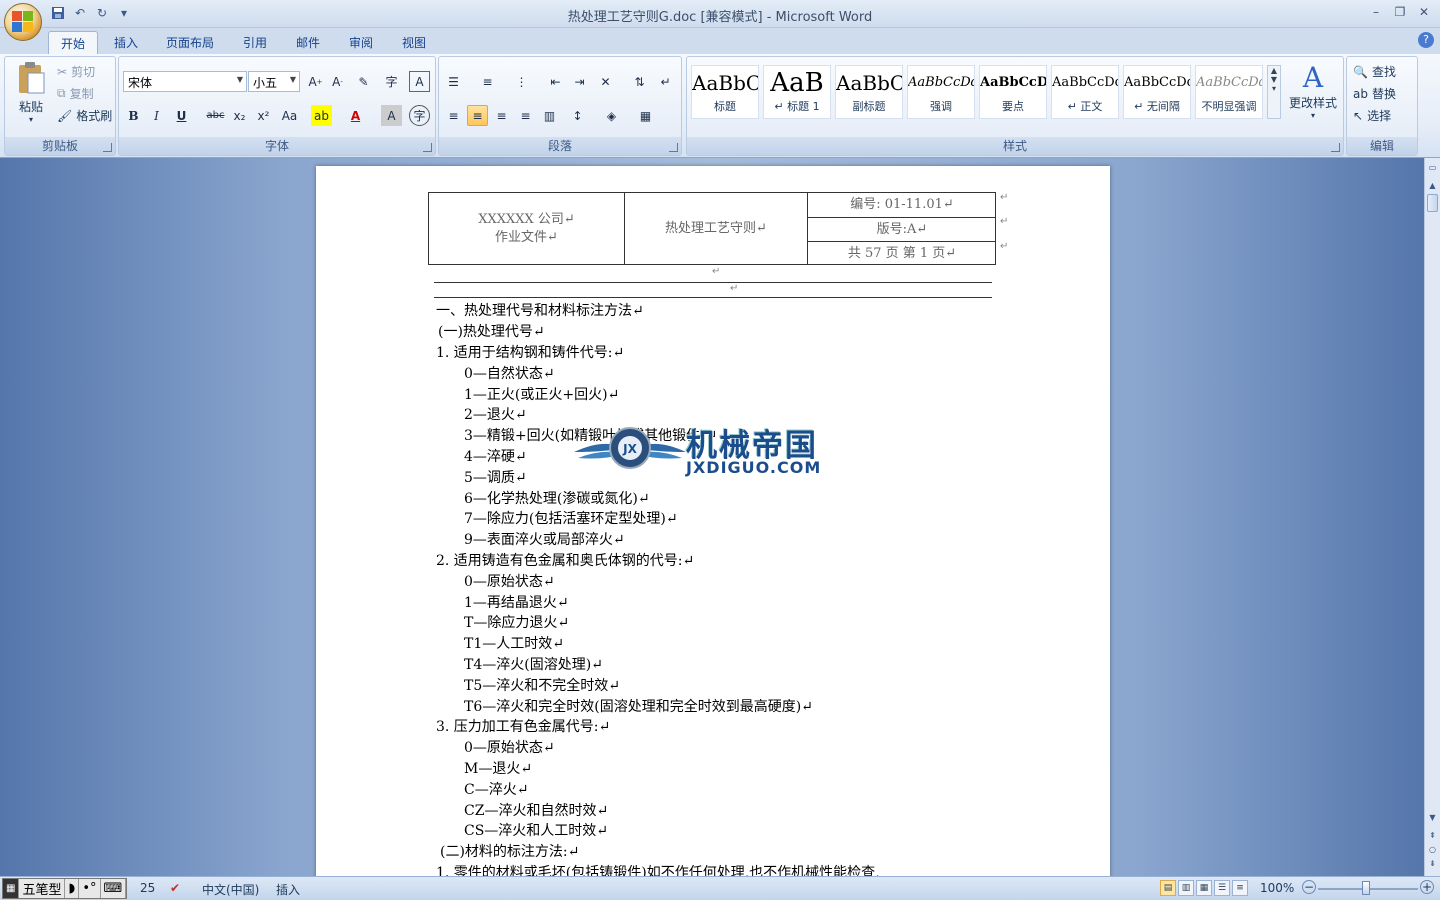 The width and height of the screenshot is (1440, 900). What do you see at coordinates (1013, 92) in the screenshot?
I see `style-strong: AaBbCcD 要点` at bounding box center [1013, 92].